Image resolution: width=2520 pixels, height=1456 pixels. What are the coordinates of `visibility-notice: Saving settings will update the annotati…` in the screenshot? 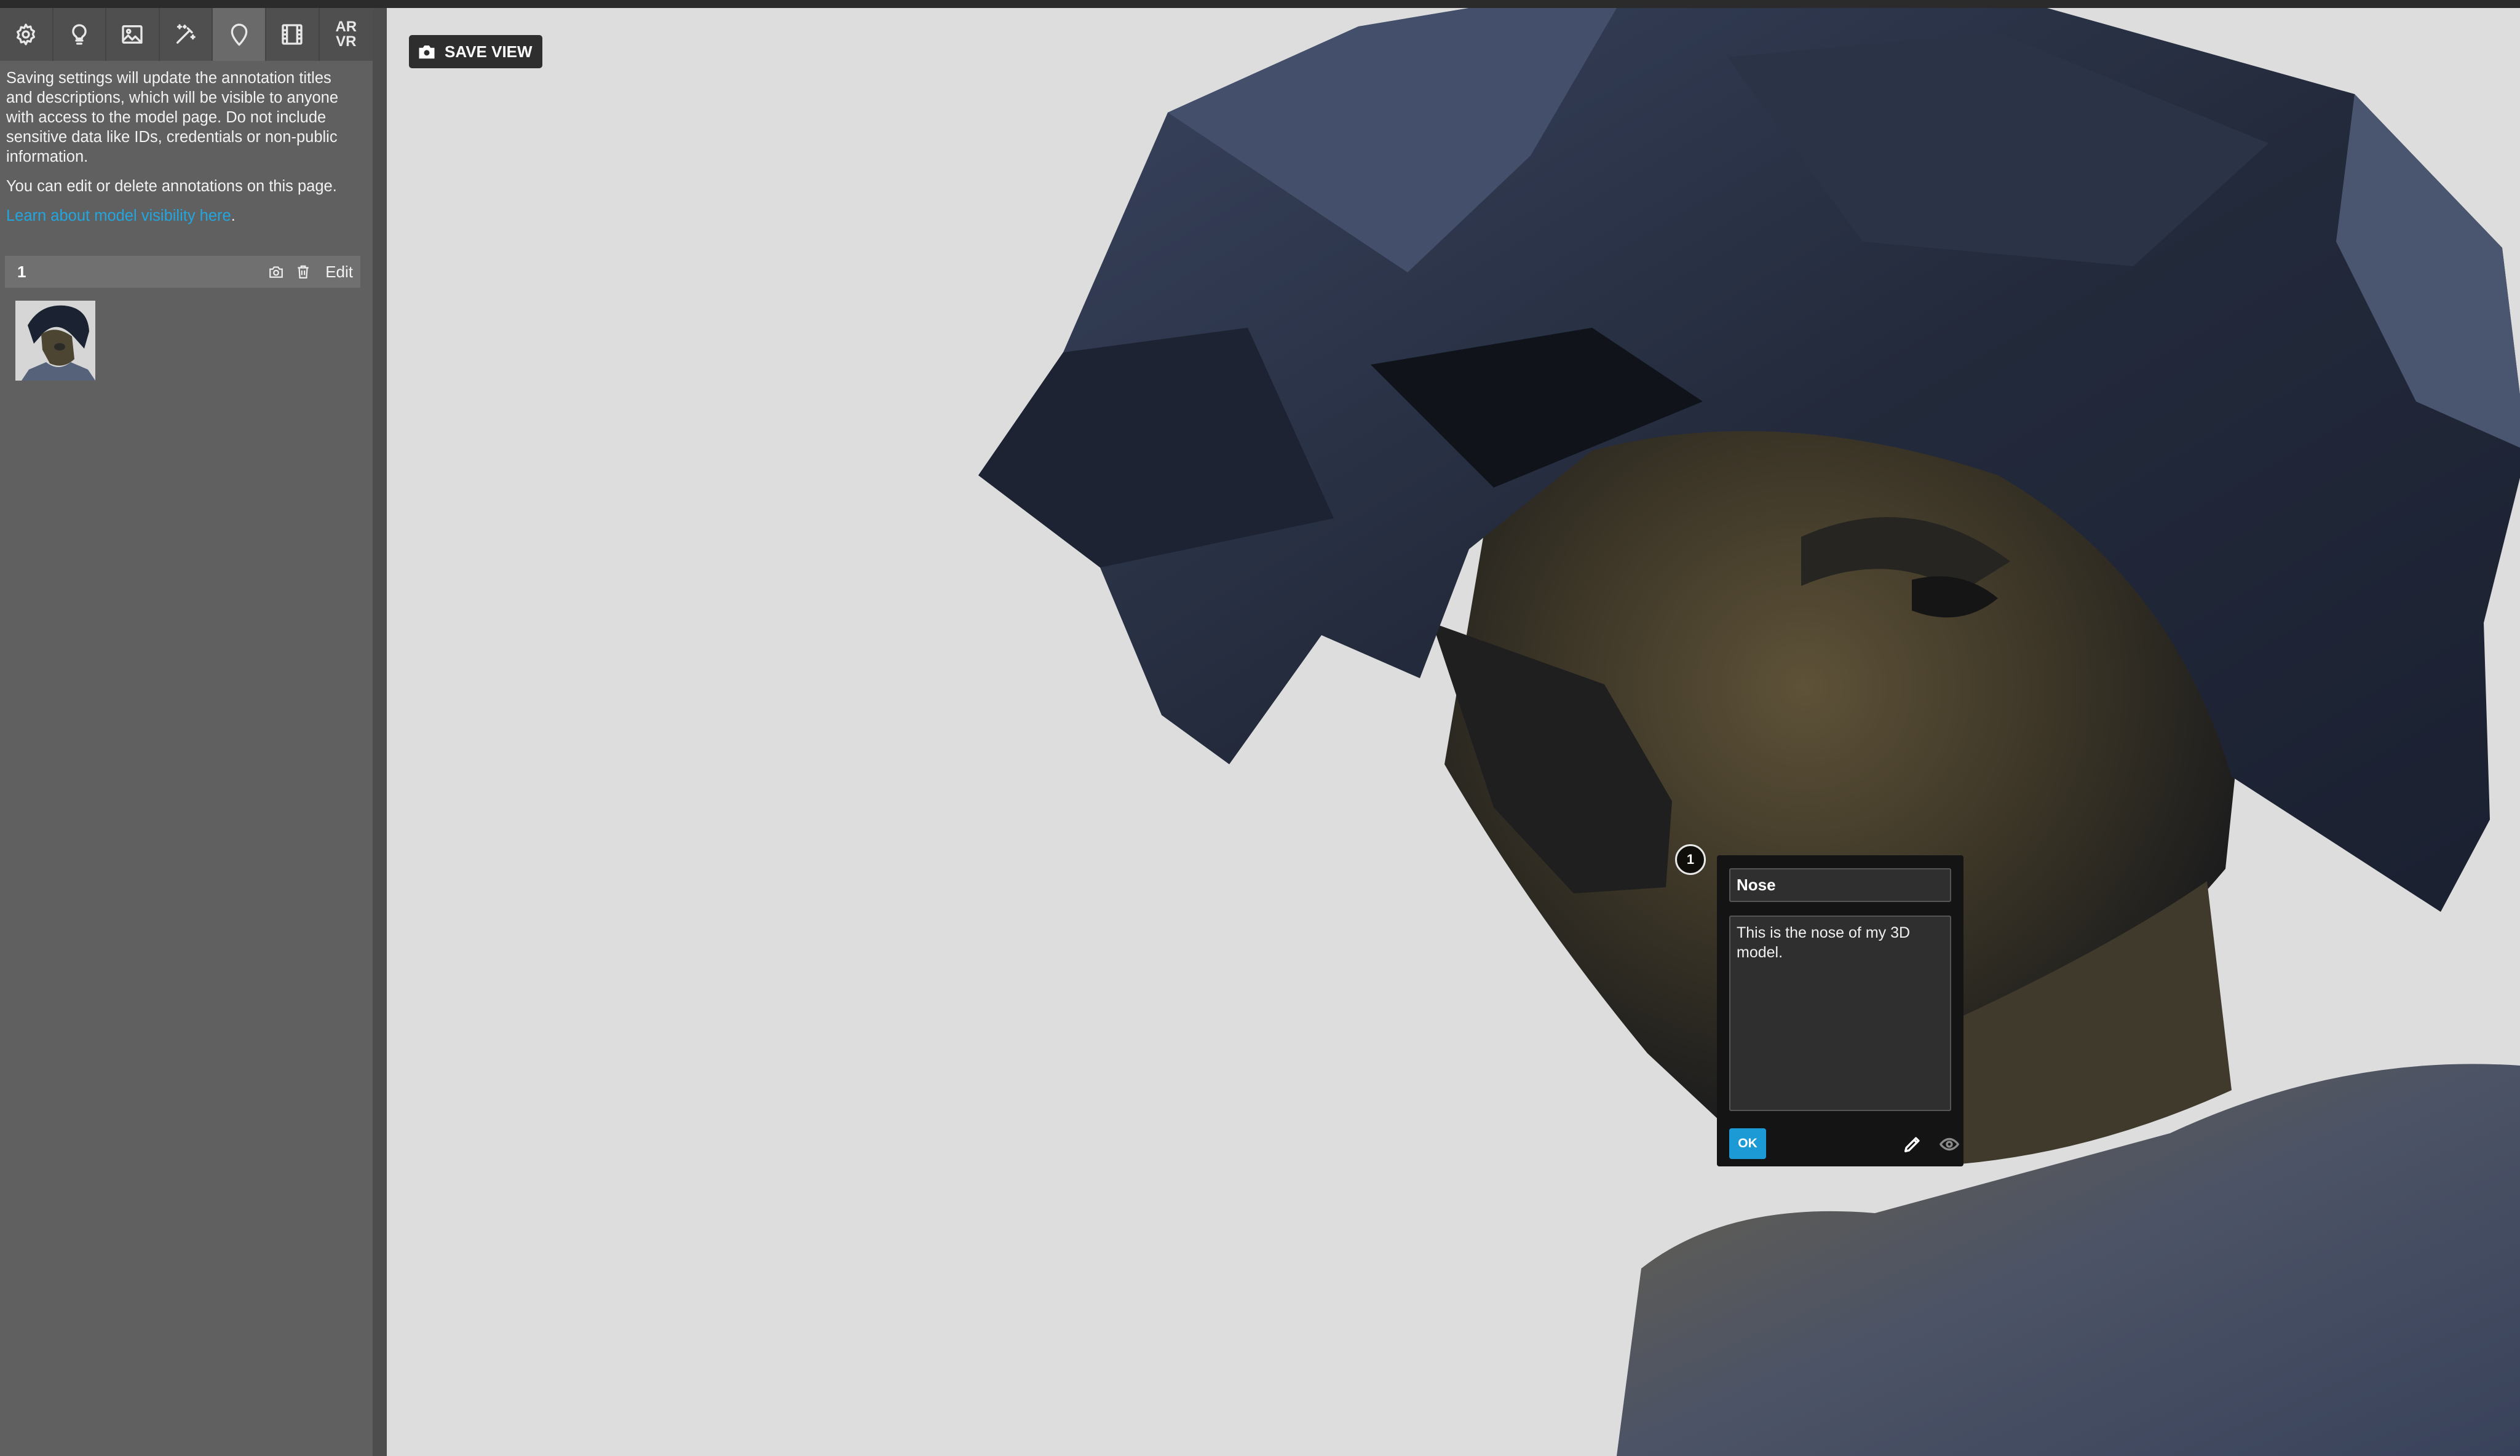 It's located at (173, 117).